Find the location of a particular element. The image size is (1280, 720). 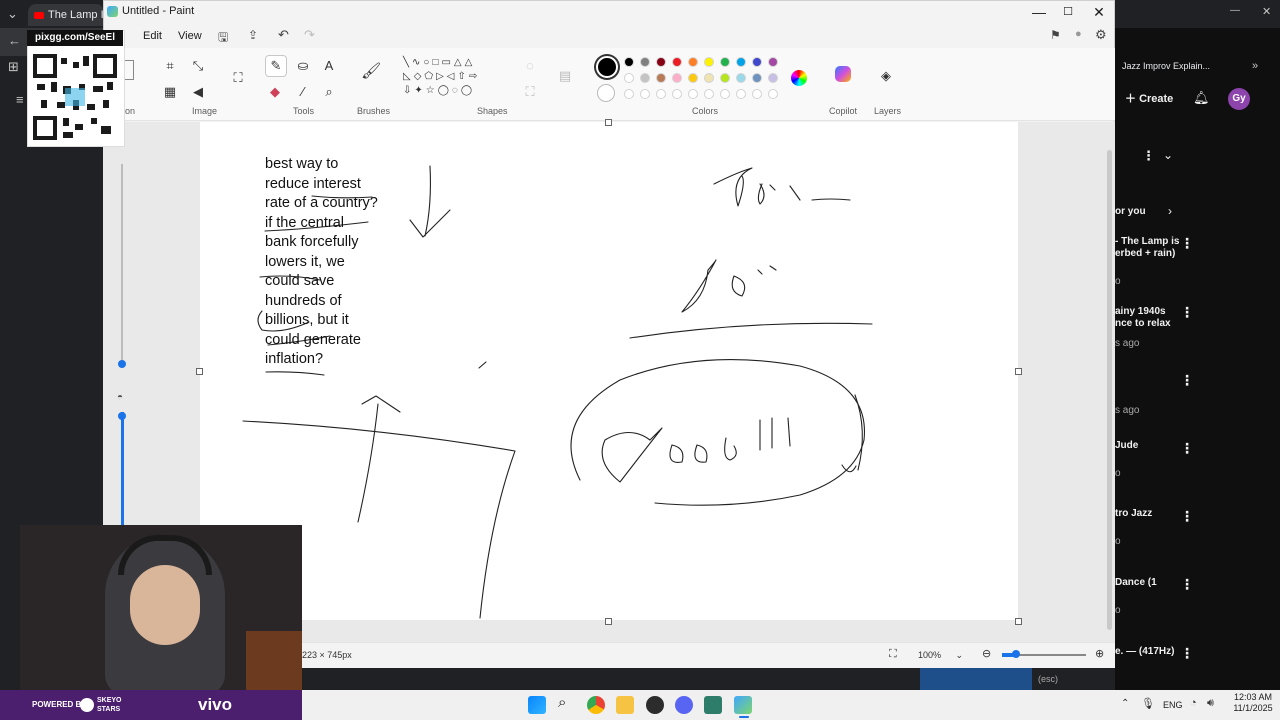

webcam-overlay is located at coordinates (161, 610).